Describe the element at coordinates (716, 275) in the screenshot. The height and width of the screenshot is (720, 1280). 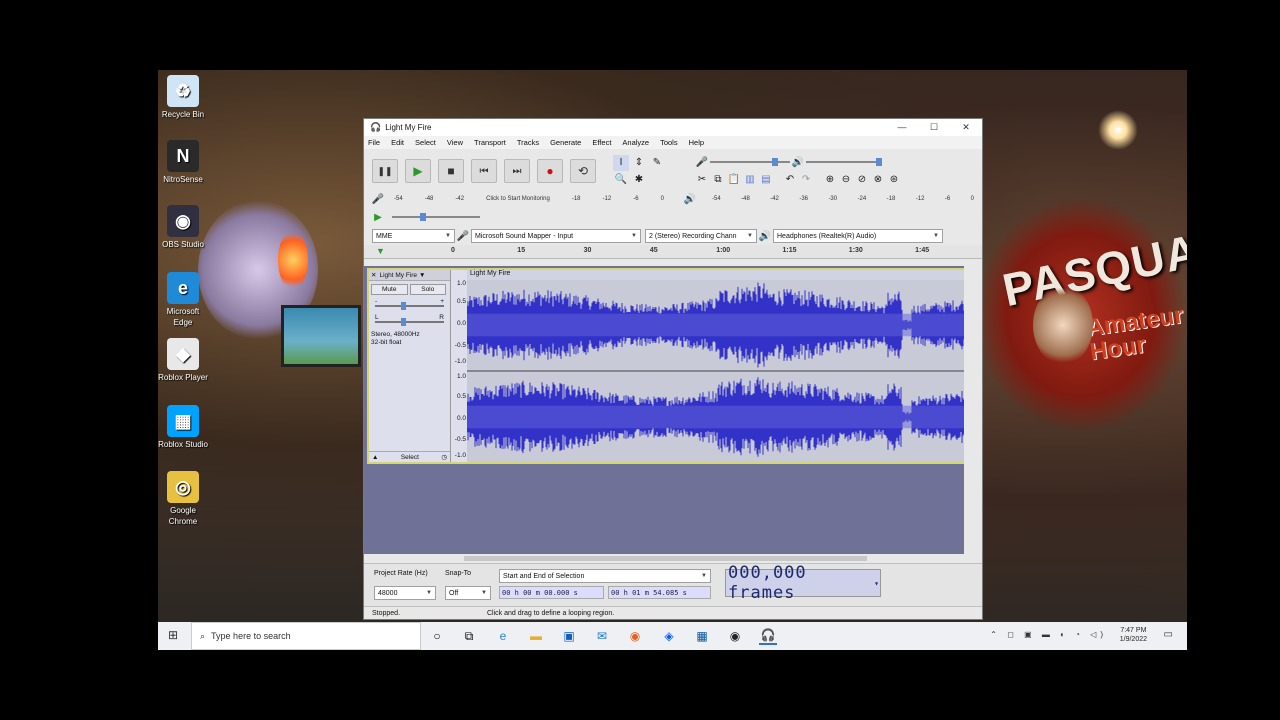
I see `clip-name: Light My Fire` at that location.